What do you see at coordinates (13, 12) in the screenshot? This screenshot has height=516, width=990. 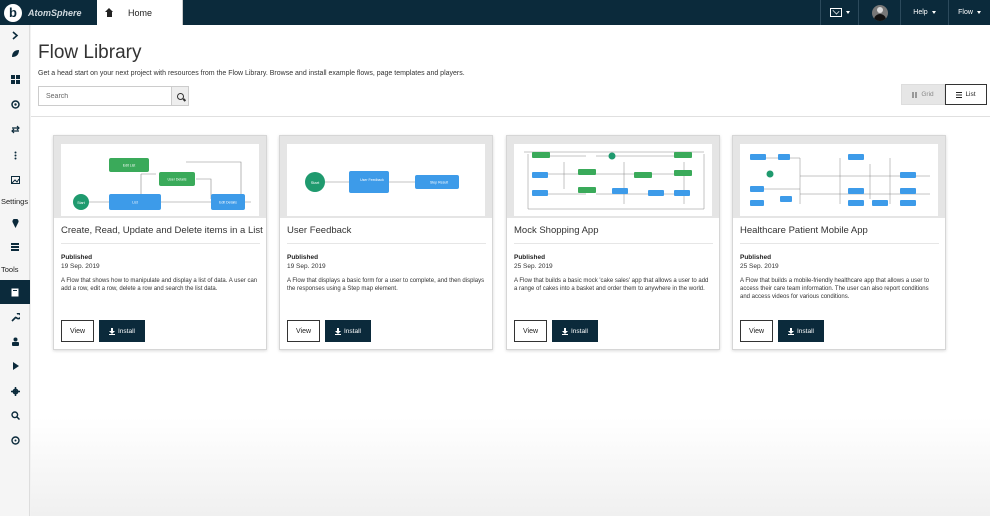 I see `brand-logo: b` at bounding box center [13, 12].